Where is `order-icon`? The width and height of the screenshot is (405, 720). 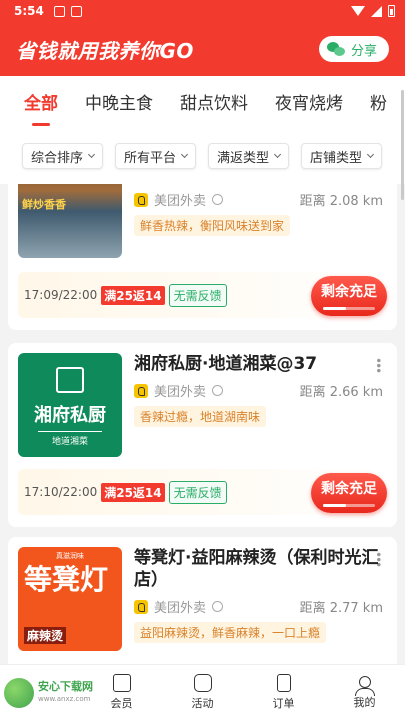
order-icon is located at coordinates (283, 683).